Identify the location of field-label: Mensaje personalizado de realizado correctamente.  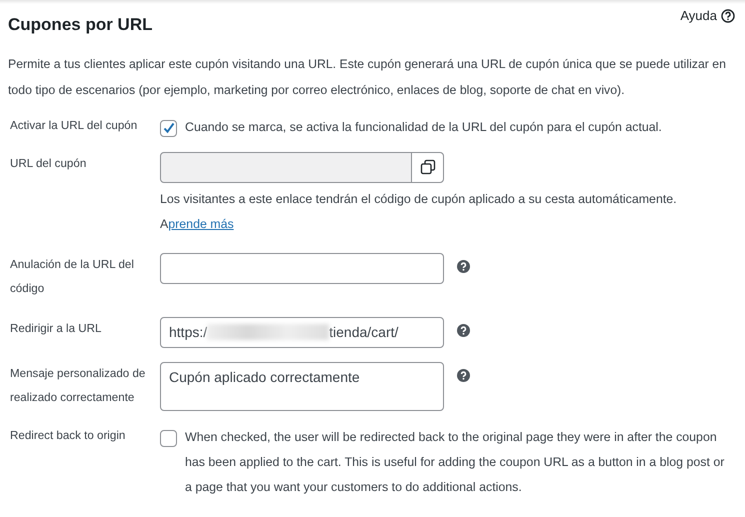
(78, 386).